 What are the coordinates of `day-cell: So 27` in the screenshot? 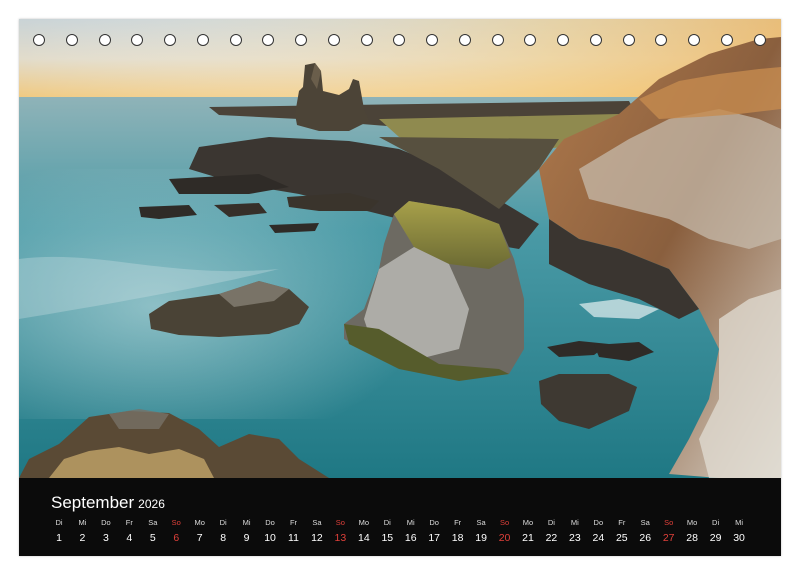 It's located at (669, 533).